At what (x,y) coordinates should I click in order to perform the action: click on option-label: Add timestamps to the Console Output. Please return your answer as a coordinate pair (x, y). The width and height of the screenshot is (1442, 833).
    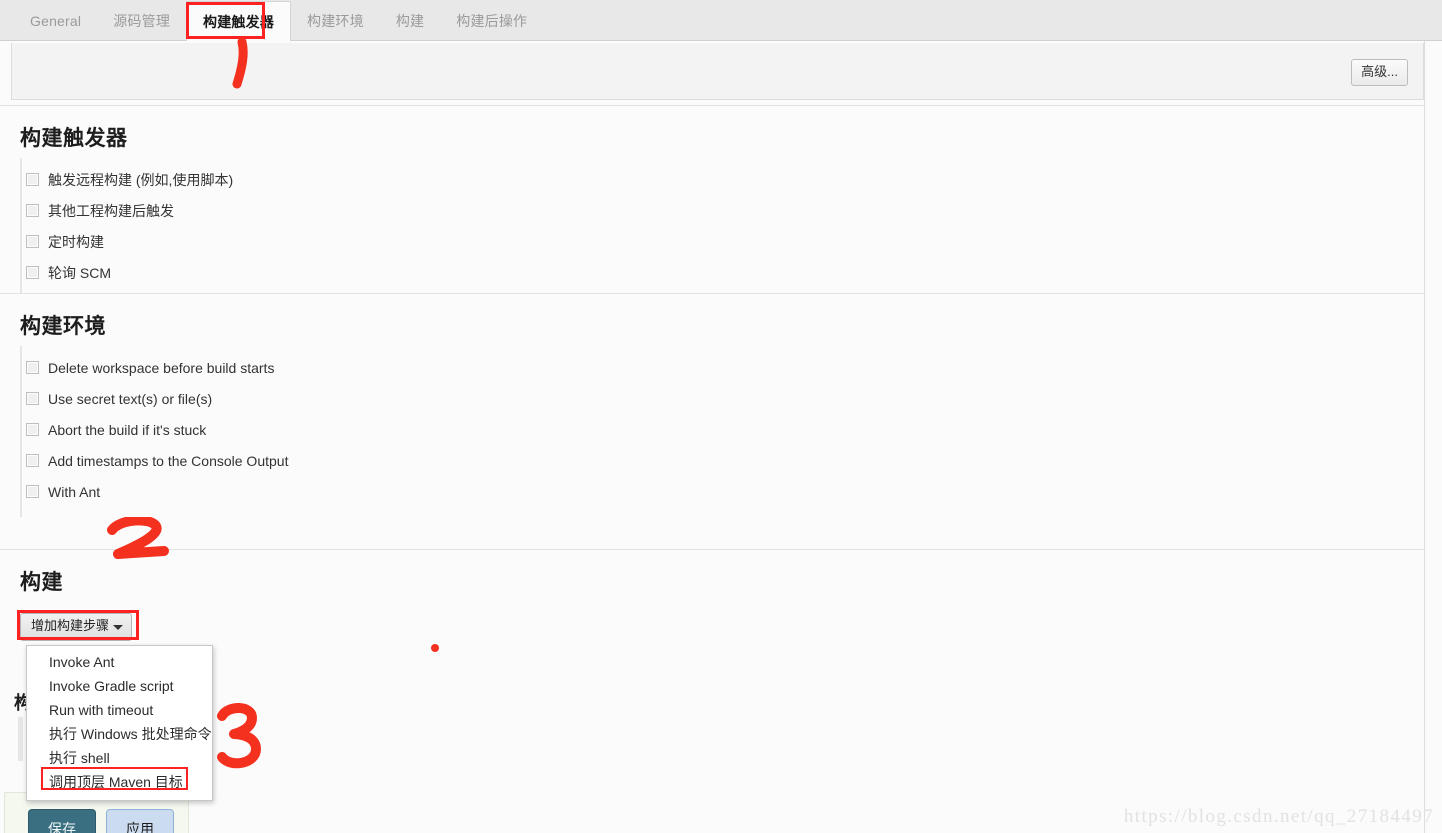
    Looking at the image, I should click on (168, 460).